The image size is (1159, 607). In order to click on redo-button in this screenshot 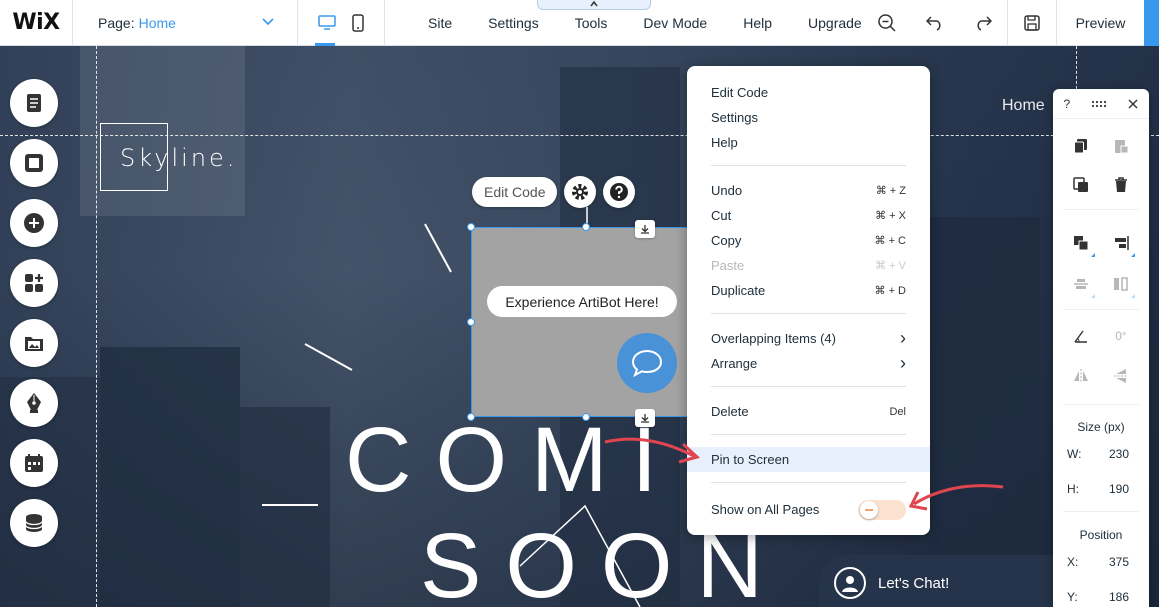, I will do `click(983, 23)`.